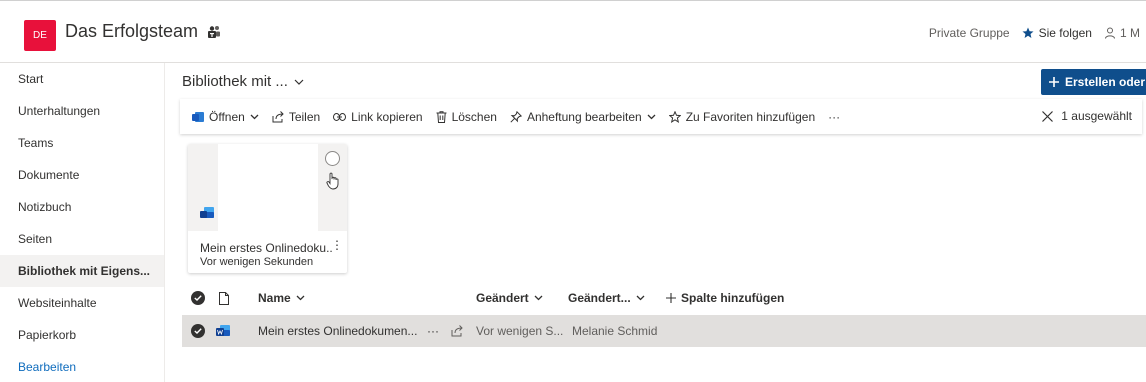  Describe the element at coordinates (502, 298) in the screenshot. I see `modified-header-label: Geändert` at that location.